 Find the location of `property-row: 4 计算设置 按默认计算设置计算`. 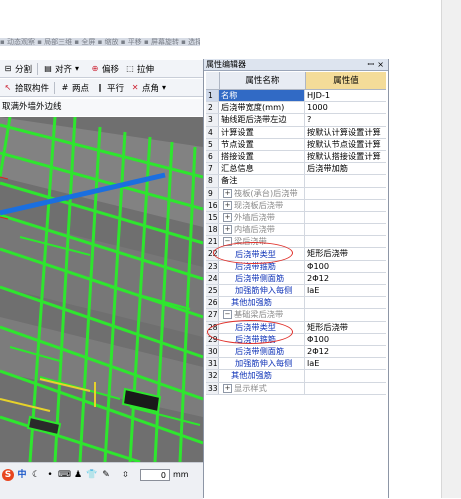

property-row: 4 计算设置 按默认计算设置计算 is located at coordinates (296, 132).